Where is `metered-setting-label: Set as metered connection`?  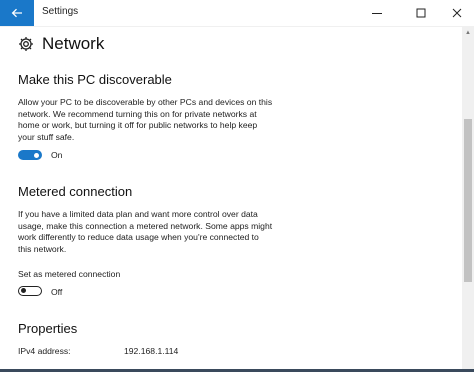
metered-setting-label: Set as metered connection is located at coordinates (69, 274).